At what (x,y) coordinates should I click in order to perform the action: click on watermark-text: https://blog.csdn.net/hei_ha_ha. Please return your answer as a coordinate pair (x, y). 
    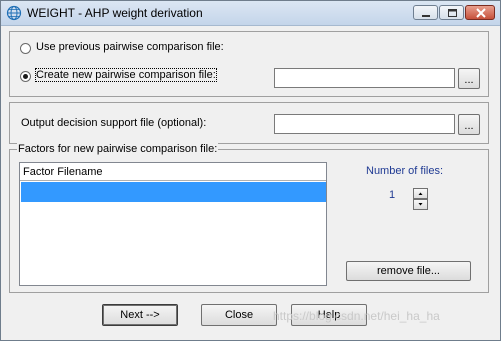
    Looking at the image, I should click on (356, 316).